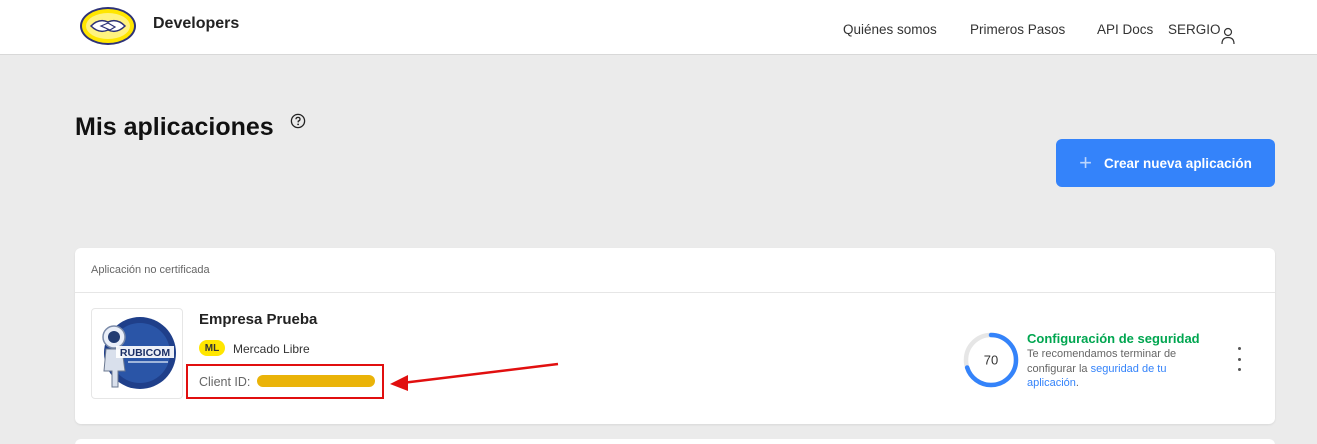  I want to click on mercadolibre-logo, so click(108, 26).